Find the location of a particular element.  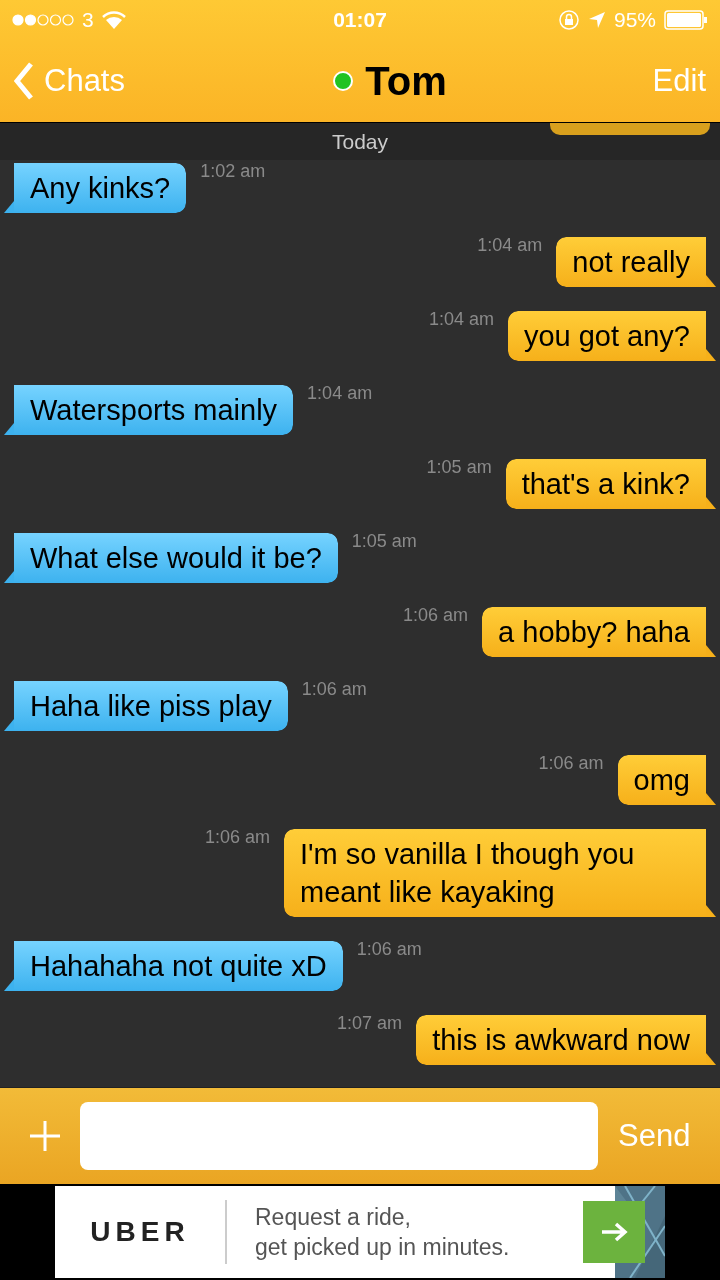

carrier-name: 3 is located at coordinates (88, 20).